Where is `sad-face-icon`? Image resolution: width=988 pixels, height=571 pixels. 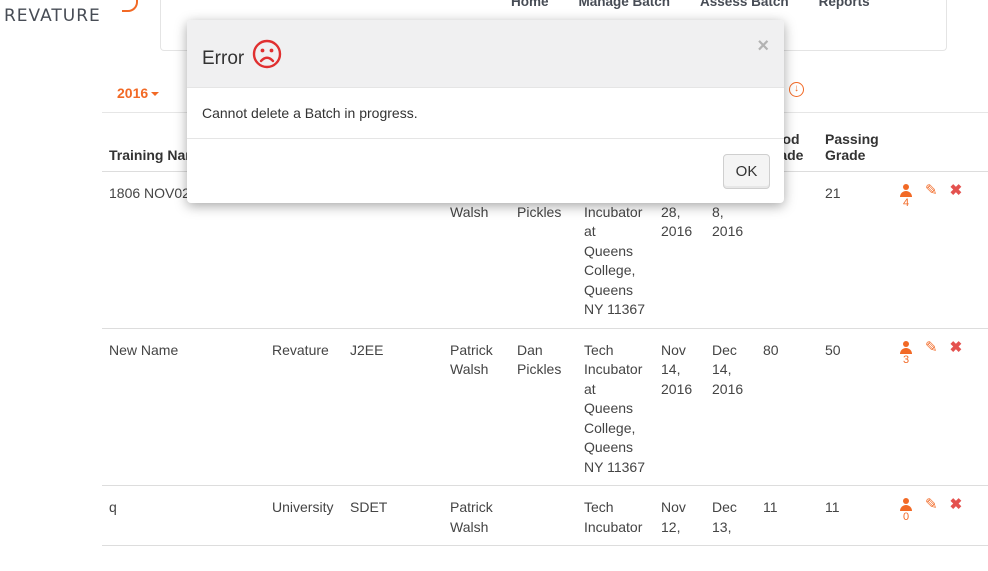 sad-face-icon is located at coordinates (267, 54).